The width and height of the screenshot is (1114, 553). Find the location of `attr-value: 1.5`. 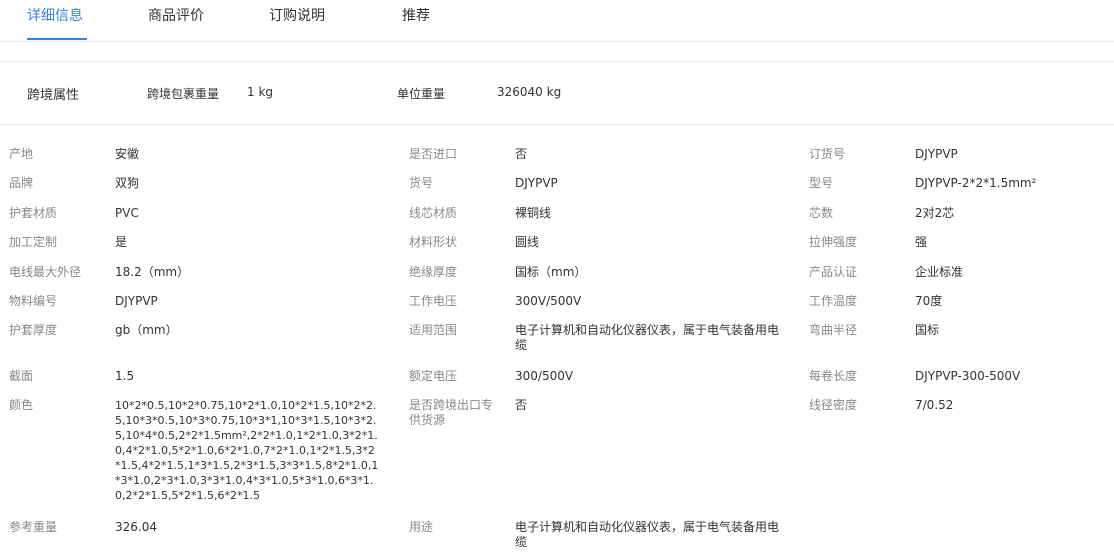

attr-value: 1.5 is located at coordinates (125, 376).